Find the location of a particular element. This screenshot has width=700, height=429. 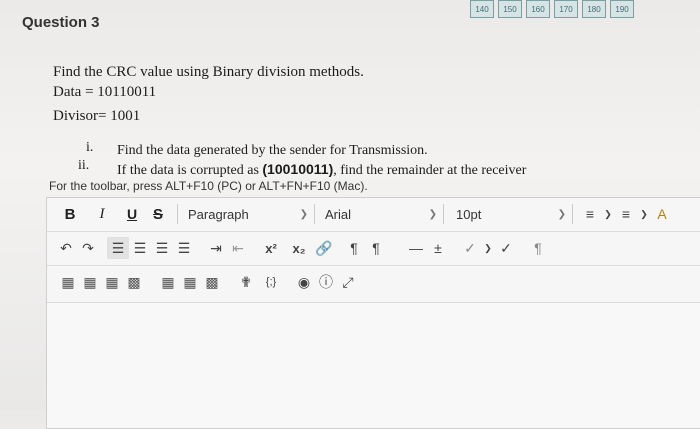

redo-icon: ↷ is located at coordinates (88, 248).